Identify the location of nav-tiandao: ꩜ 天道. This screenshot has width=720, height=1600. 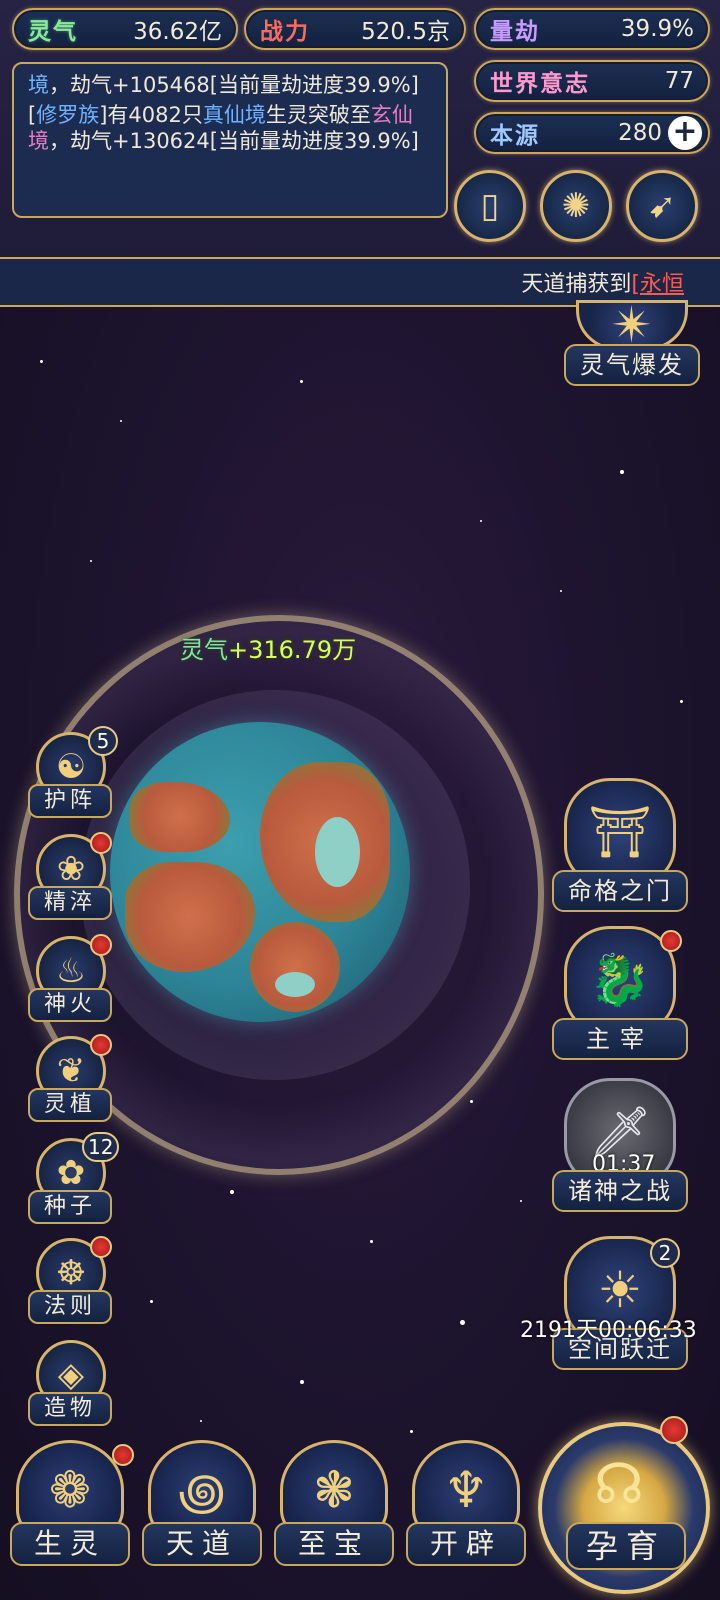
(202, 1505).